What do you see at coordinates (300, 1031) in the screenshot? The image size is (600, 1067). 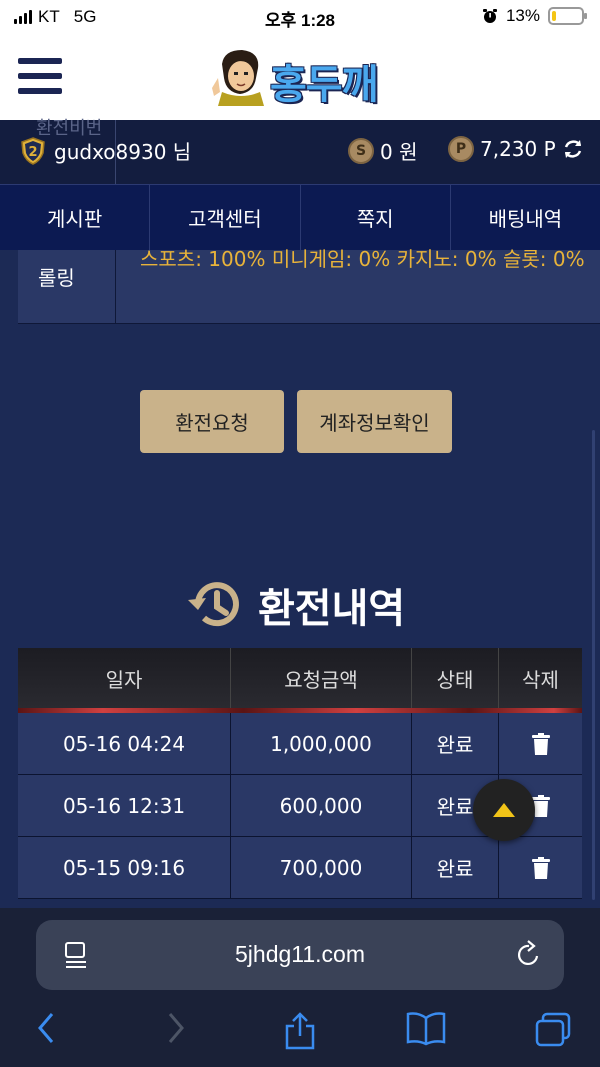 I see `share-icon` at bounding box center [300, 1031].